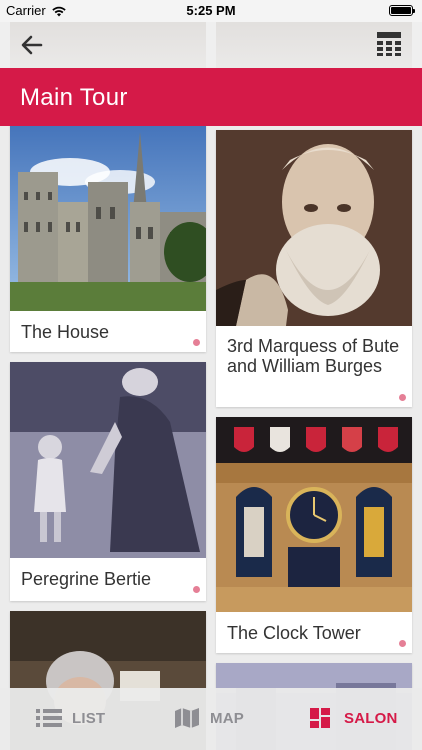 This screenshot has width=422, height=750. I want to click on status-time: 5:25 PM, so click(211, 10).